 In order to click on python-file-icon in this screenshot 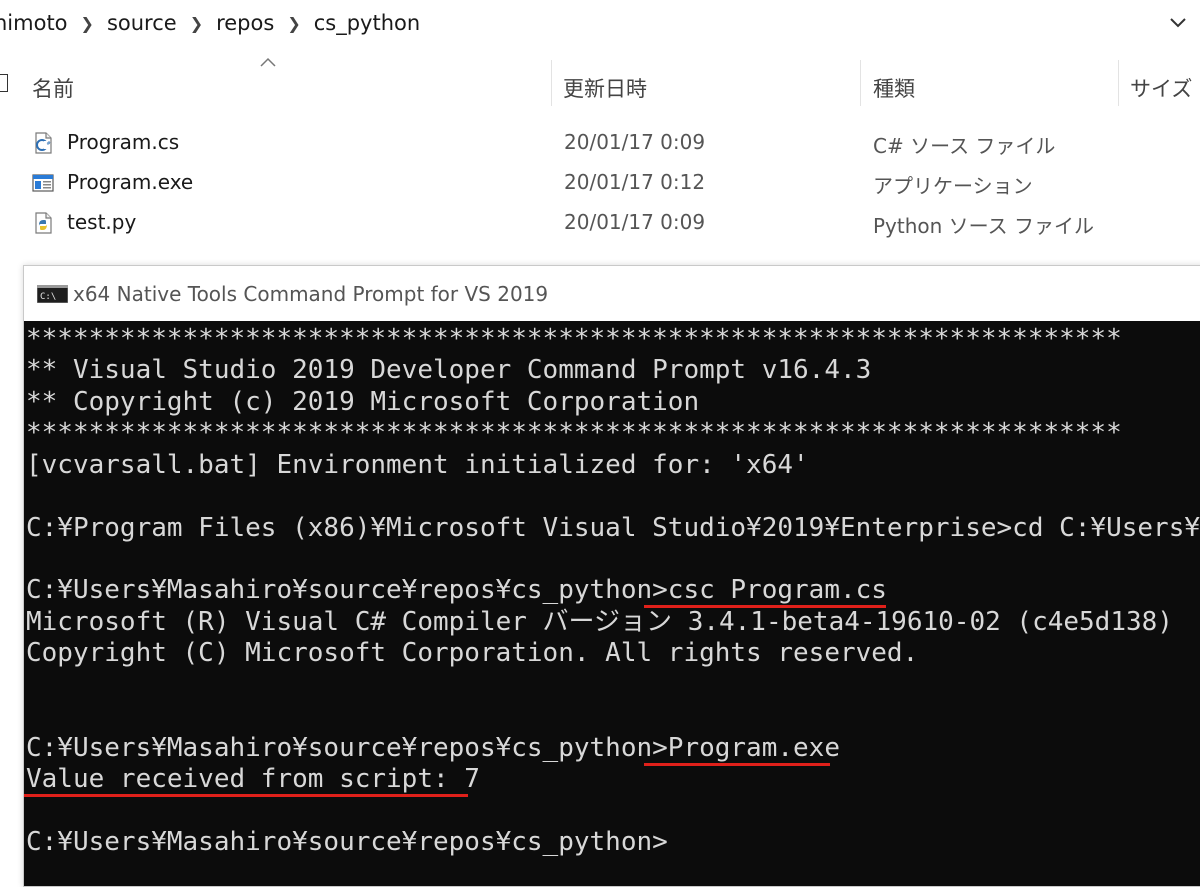, I will do `click(43, 223)`.